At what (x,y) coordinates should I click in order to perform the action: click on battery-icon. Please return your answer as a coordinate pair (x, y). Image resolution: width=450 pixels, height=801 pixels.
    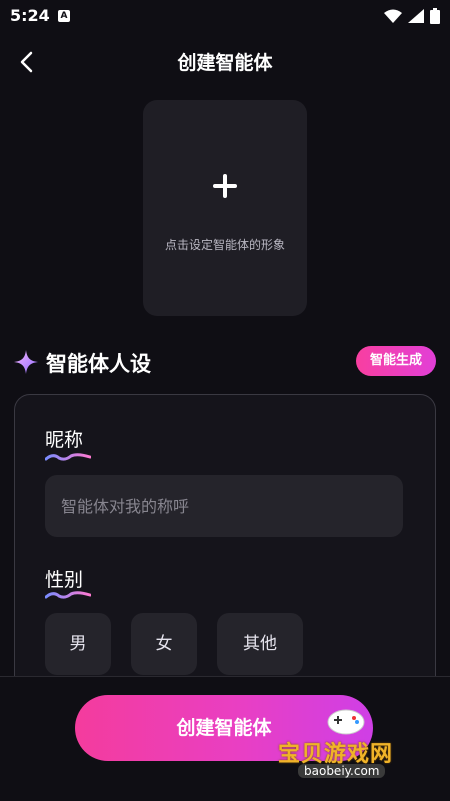
    Looking at the image, I should click on (435, 16).